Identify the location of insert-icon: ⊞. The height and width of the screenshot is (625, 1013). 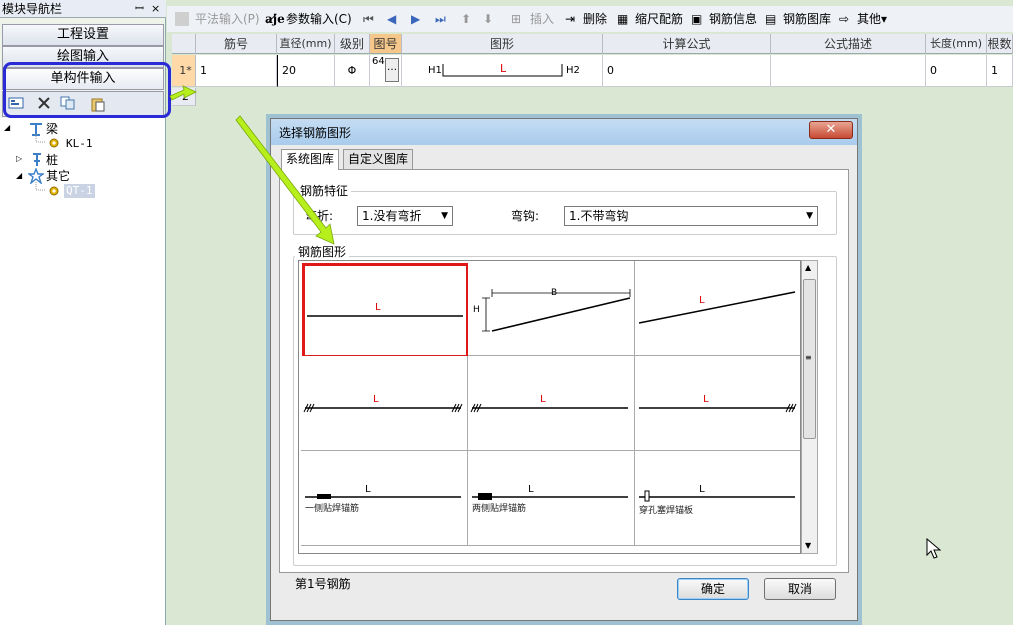
(516, 19).